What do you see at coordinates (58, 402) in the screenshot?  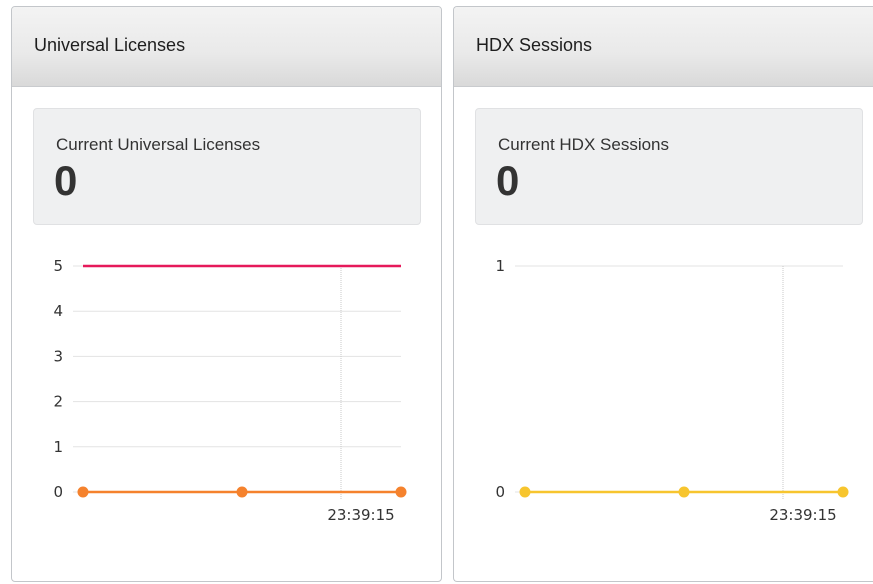 I see `y-tick-label: 2` at bounding box center [58, 402].